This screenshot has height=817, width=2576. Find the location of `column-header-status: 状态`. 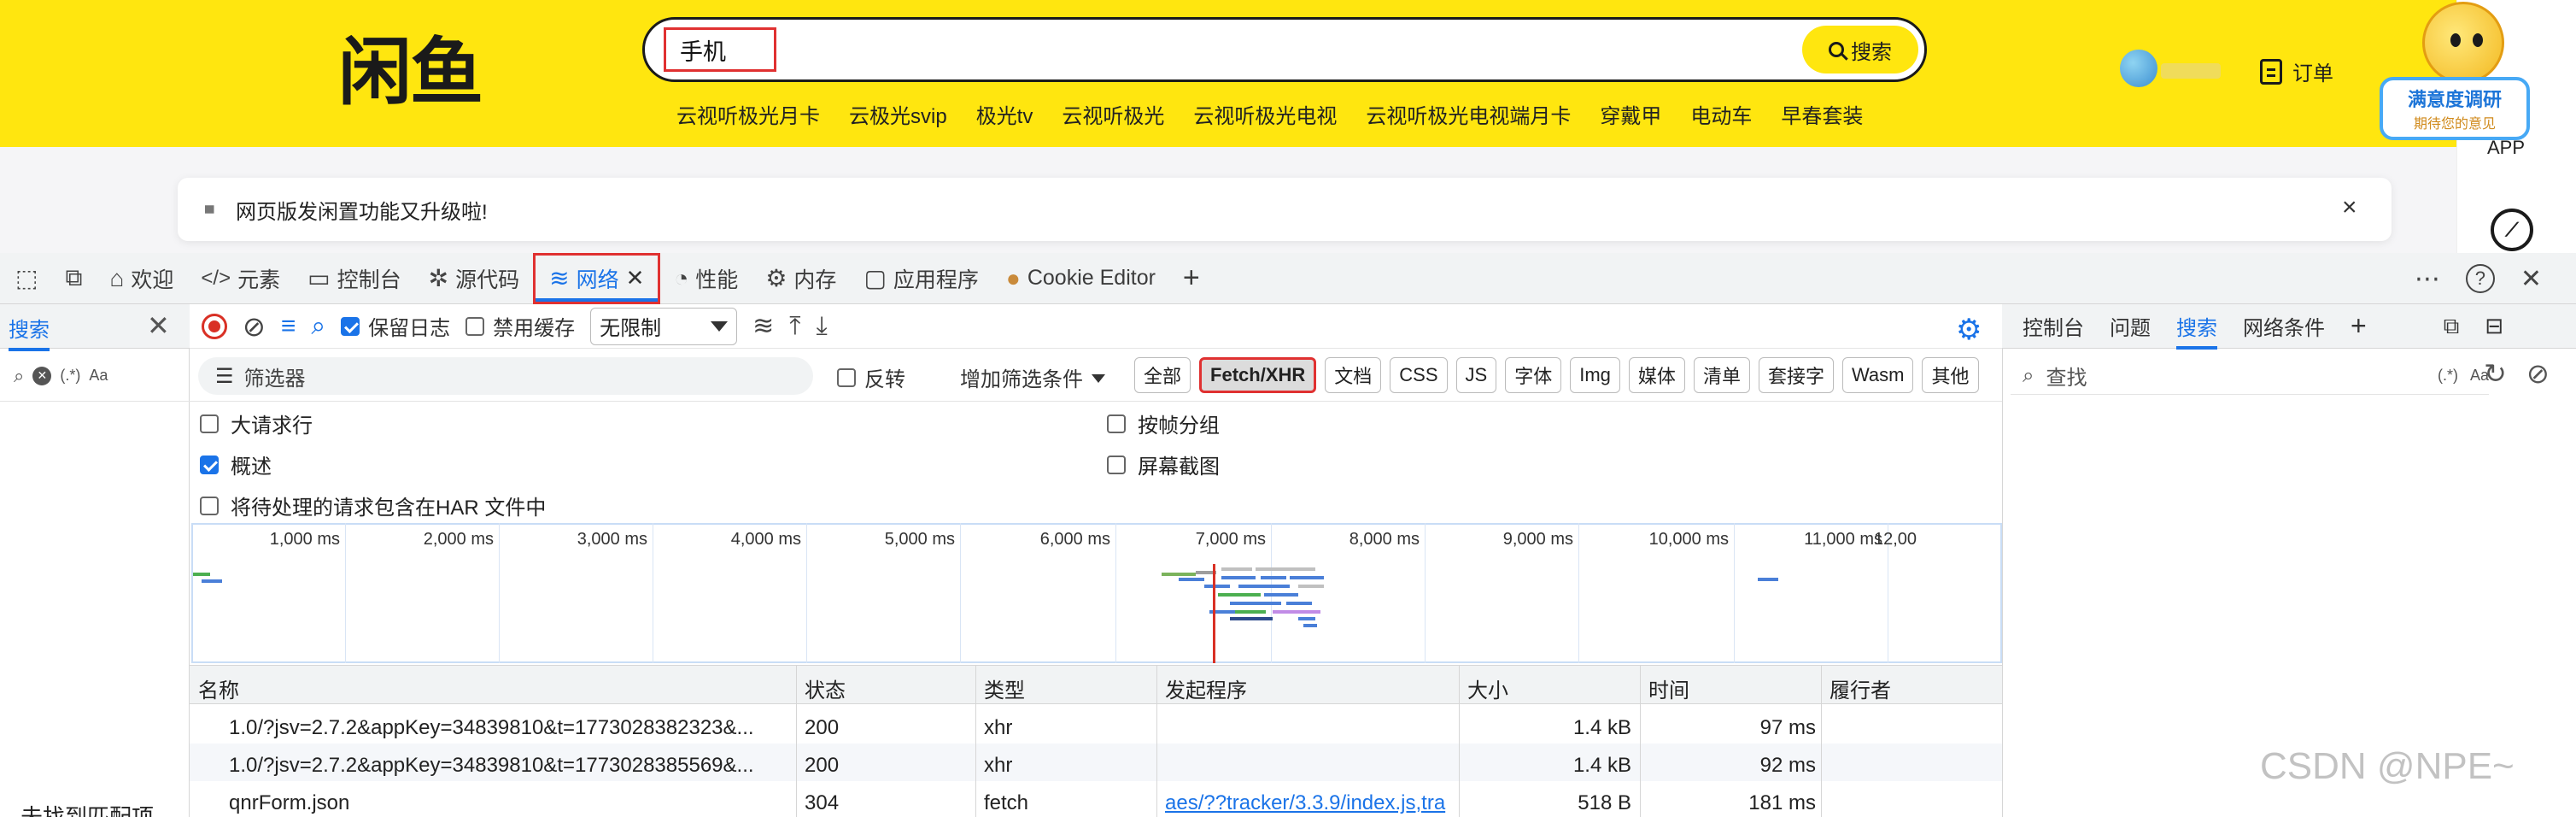

column-header-status: 状态 is located at coordinates (825, 688).